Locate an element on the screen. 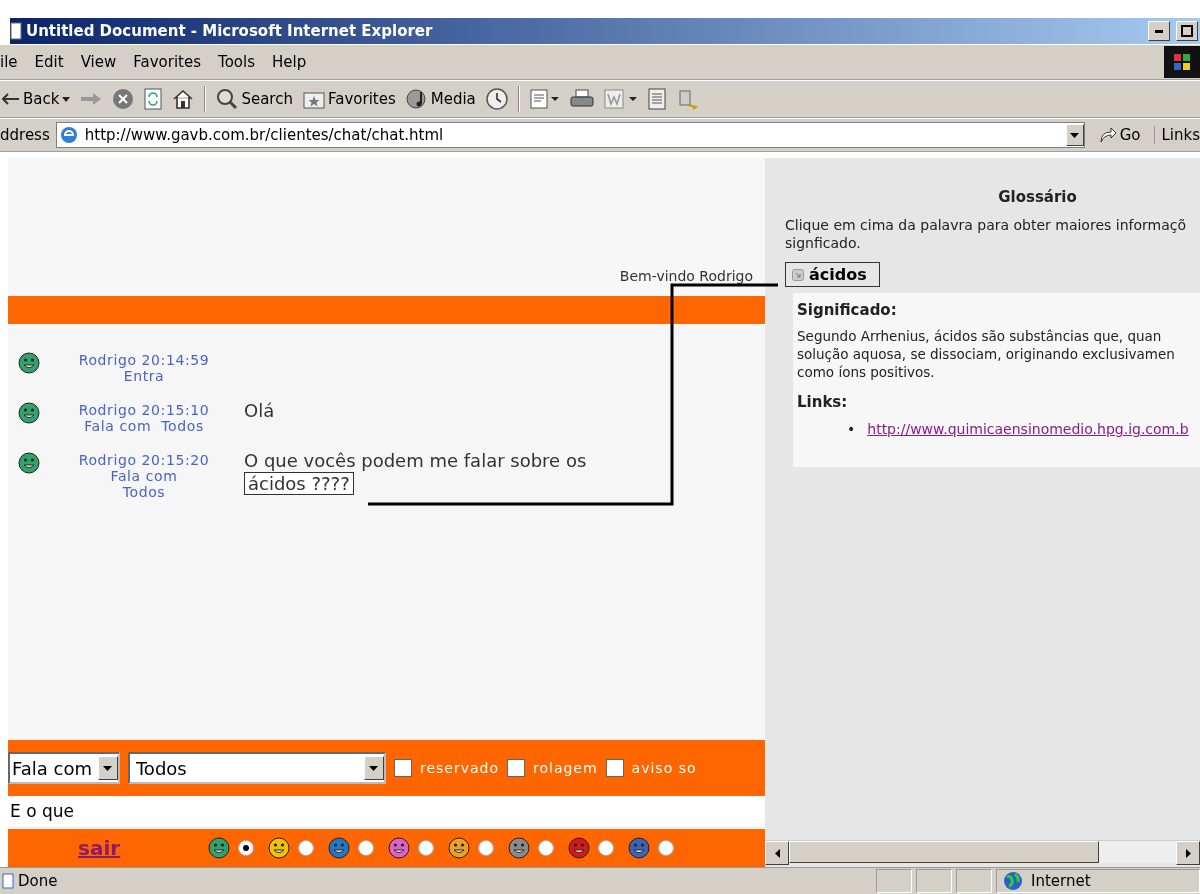  message-meta: Entra is located at coordinates (144, 376).